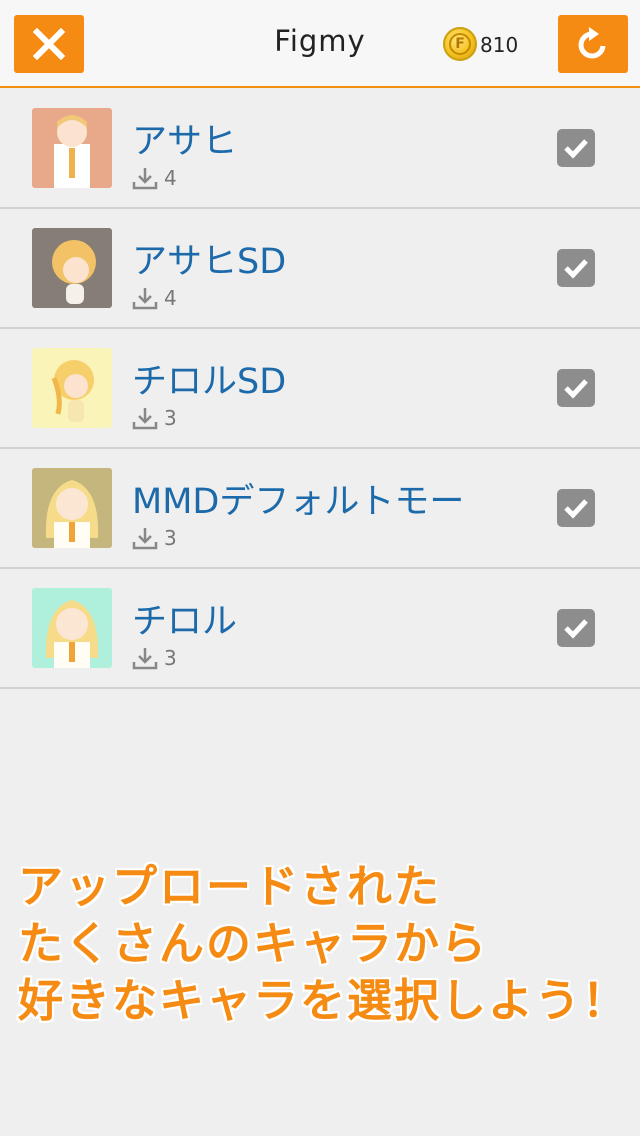 The height and width of the screenshot is (1136, 640). What do you see at coordinates (324, 1000) in the screenshot?
I see `promo-line: 好きなキャラを選択しよう！` at bounding box center [324, 1000].